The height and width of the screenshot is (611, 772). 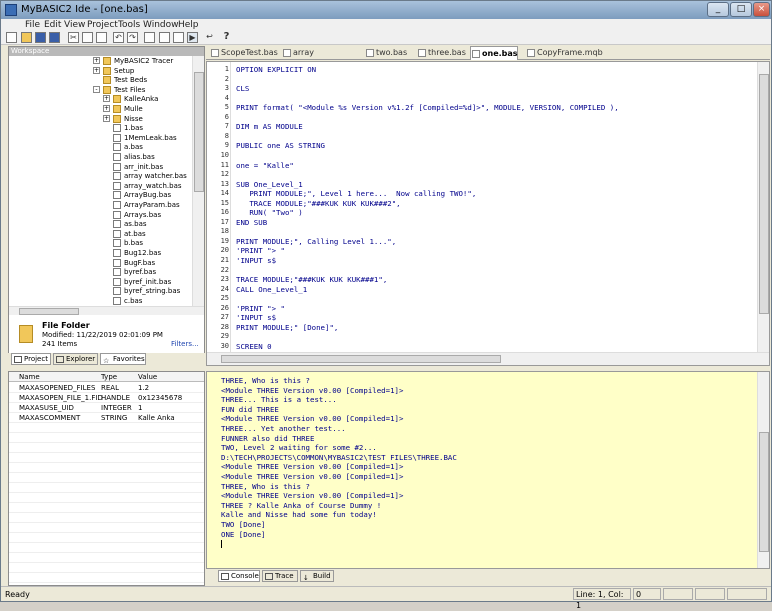 What do you see at coordinates (11, 37) in the screenshot?
I see `new-file-icon` at bounding box center [11, 37].